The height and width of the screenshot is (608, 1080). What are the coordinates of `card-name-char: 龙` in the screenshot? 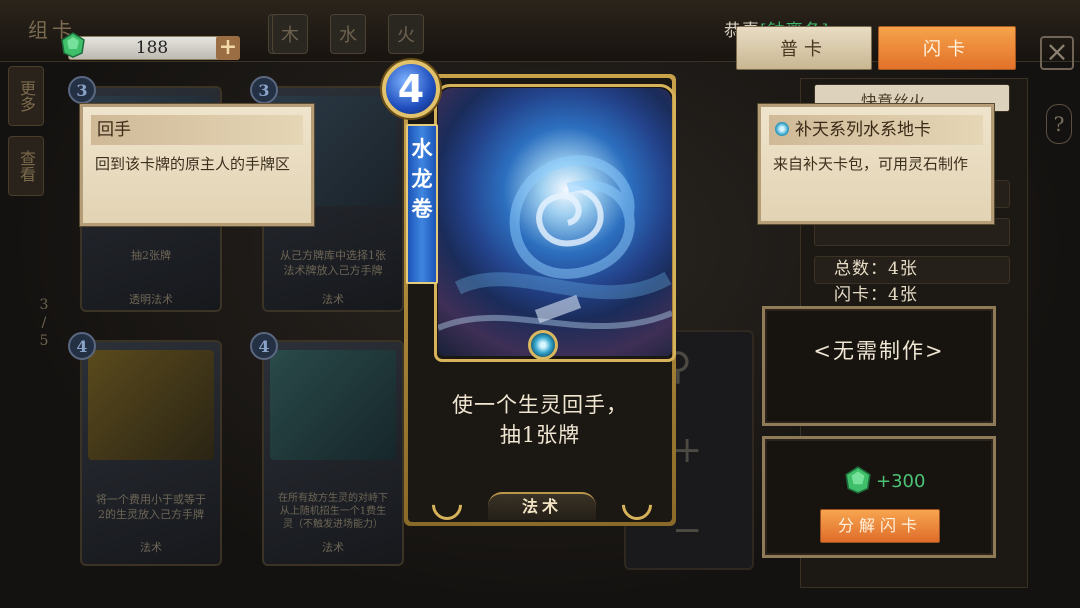 It's located at (422, 178).